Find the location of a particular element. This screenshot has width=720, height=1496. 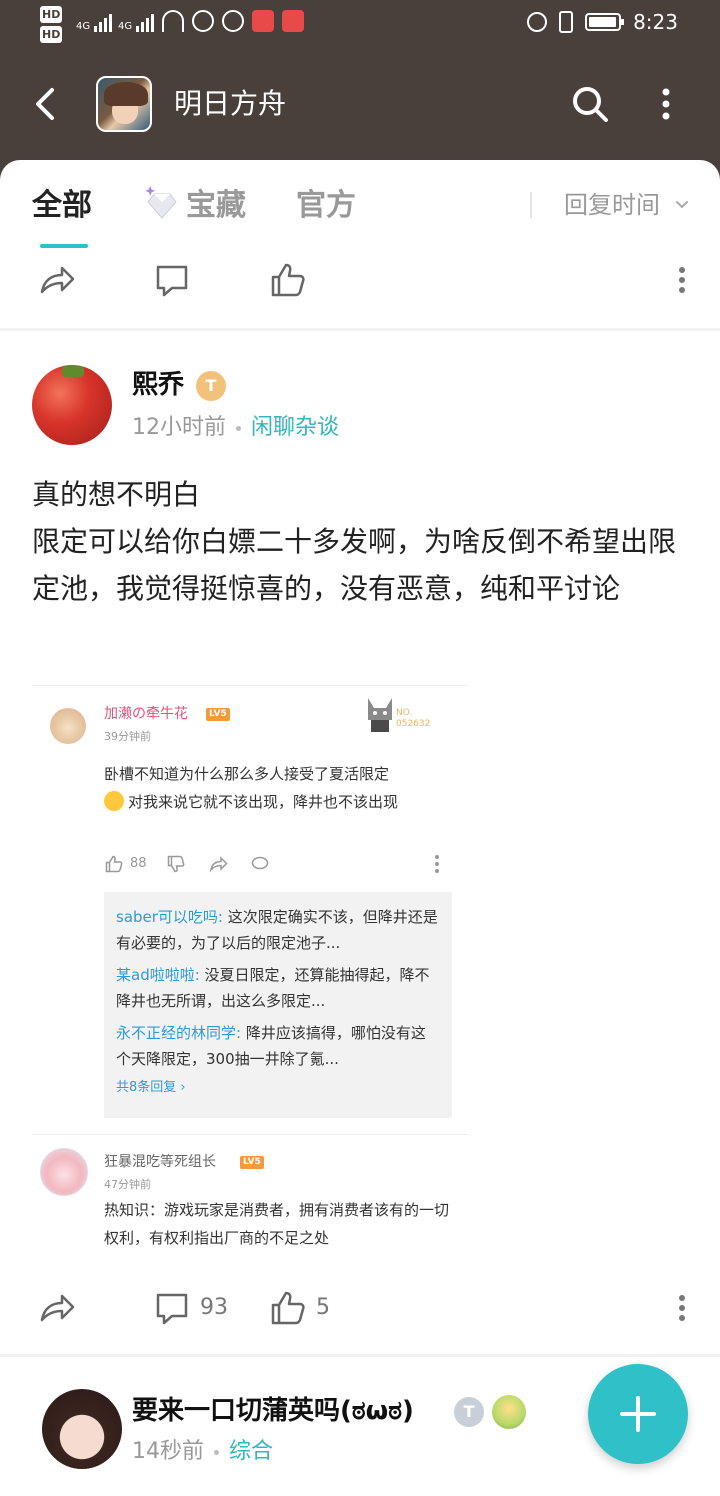

hd2-label: HD is located at coordinates (51, 34).